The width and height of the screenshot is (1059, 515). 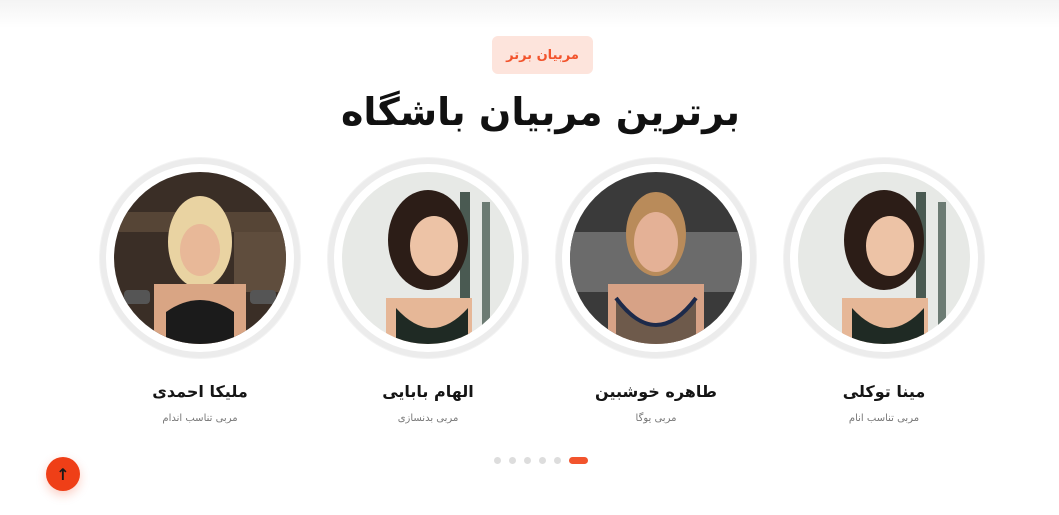 What do you see at coordinates (540, 112) in the screenshot?
I see `section-title: برترین مربیان باشگاه` at bounding box center [540, 112].